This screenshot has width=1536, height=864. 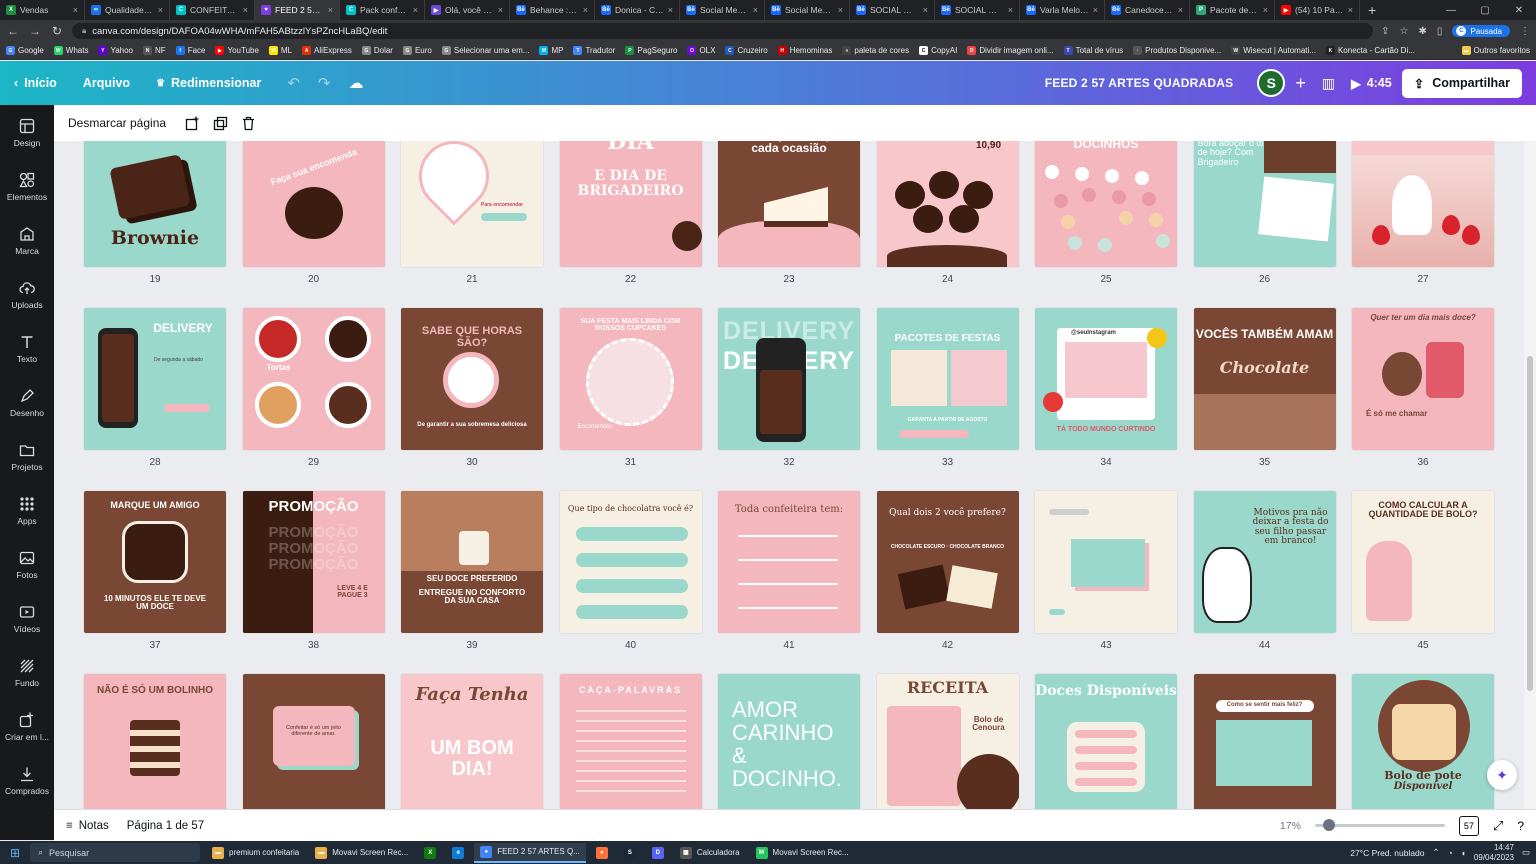 I want to click on page-thumbnail: por aqui 27, so click(x=1423, y=224).